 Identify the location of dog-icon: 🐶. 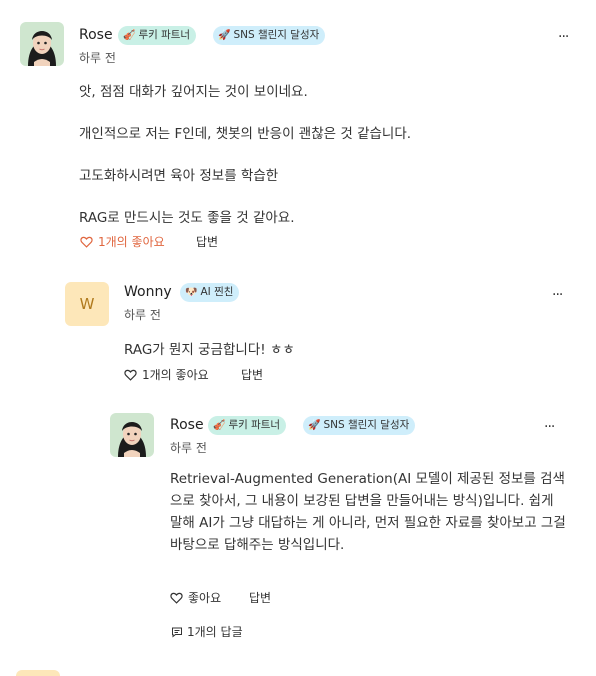
(191, 292).